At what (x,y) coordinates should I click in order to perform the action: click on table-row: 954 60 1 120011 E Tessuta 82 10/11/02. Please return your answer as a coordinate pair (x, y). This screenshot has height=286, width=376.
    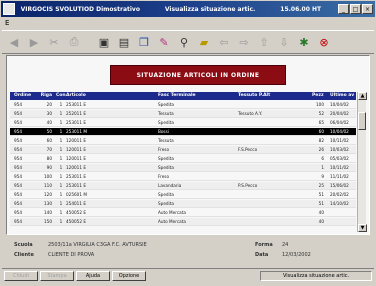
    Looking at the image, I should click on (183, 141).